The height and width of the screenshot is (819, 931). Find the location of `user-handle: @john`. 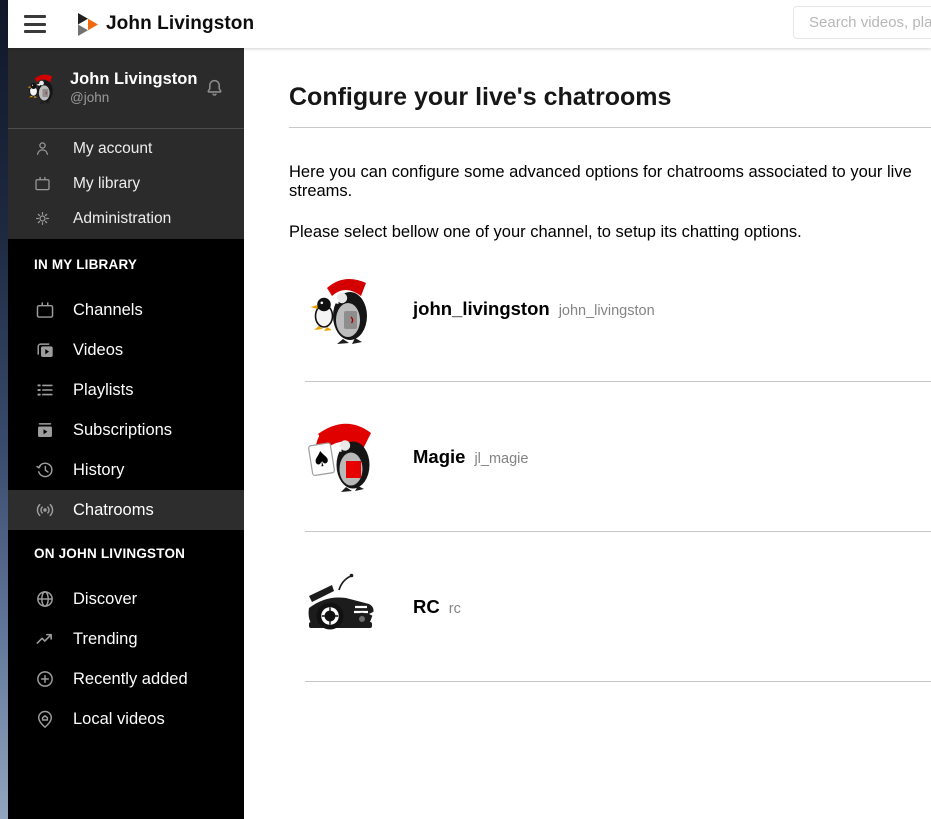

user-handle: @john is located at coordinates (90, 97).